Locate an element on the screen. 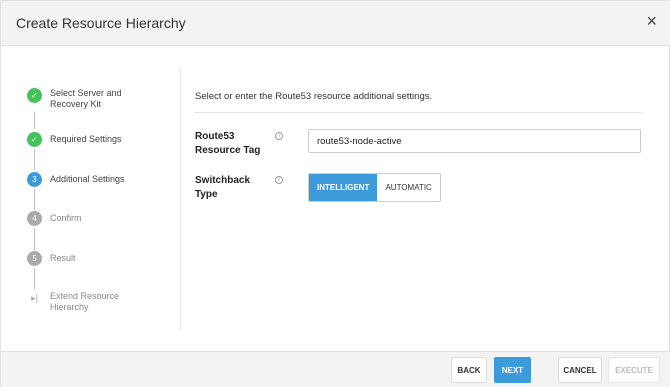  step-number-icon: 4 is located at coordinates (34, 218).